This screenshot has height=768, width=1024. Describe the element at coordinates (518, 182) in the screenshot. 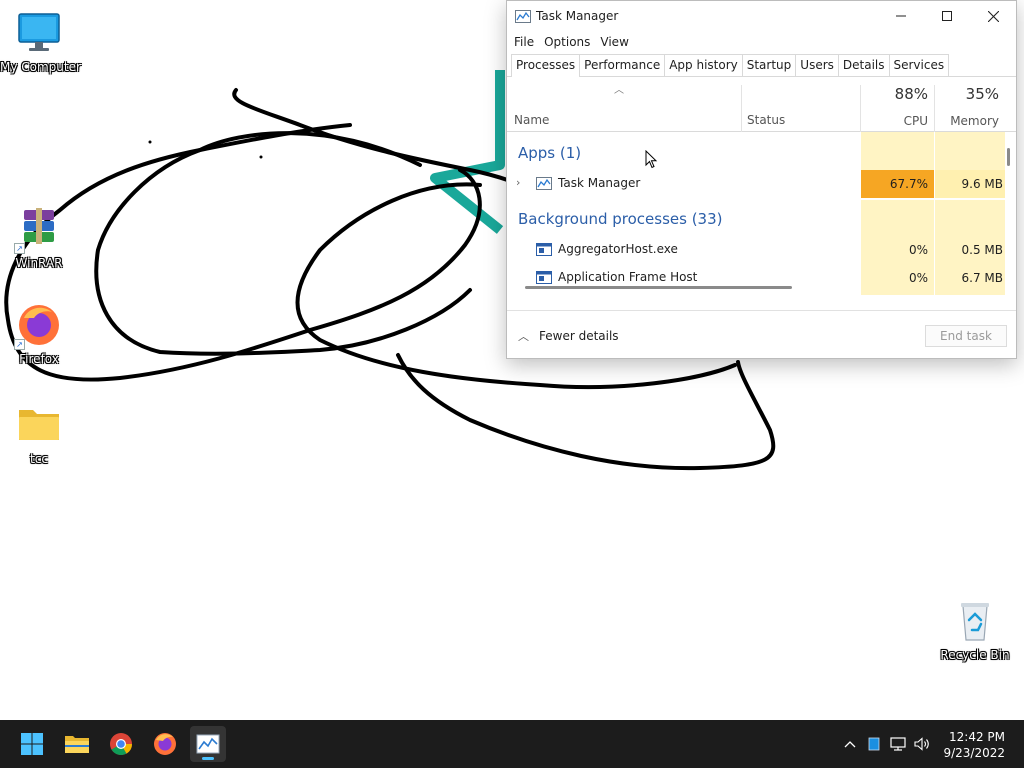

I see `expand-chevron-icon: ›` at that location.